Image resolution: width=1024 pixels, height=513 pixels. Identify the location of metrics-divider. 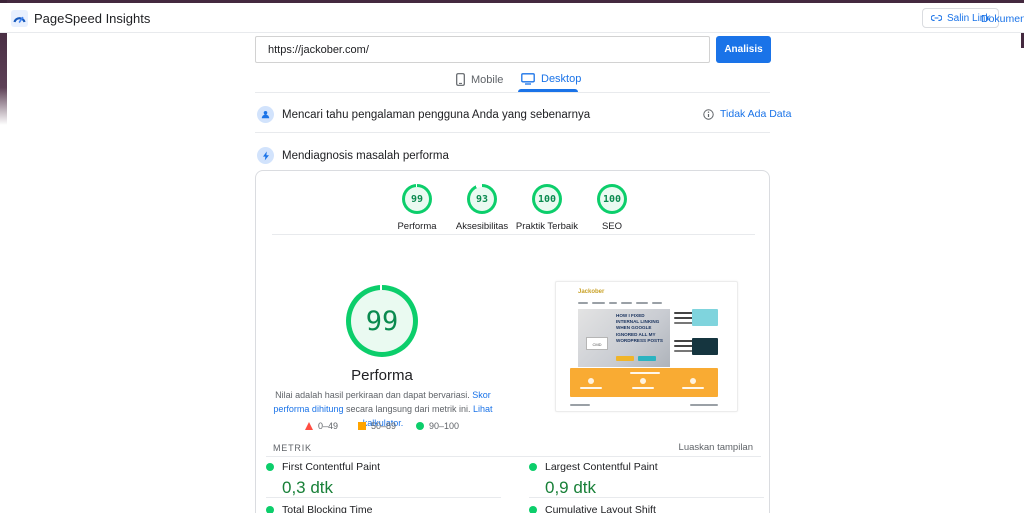
(513, 456).